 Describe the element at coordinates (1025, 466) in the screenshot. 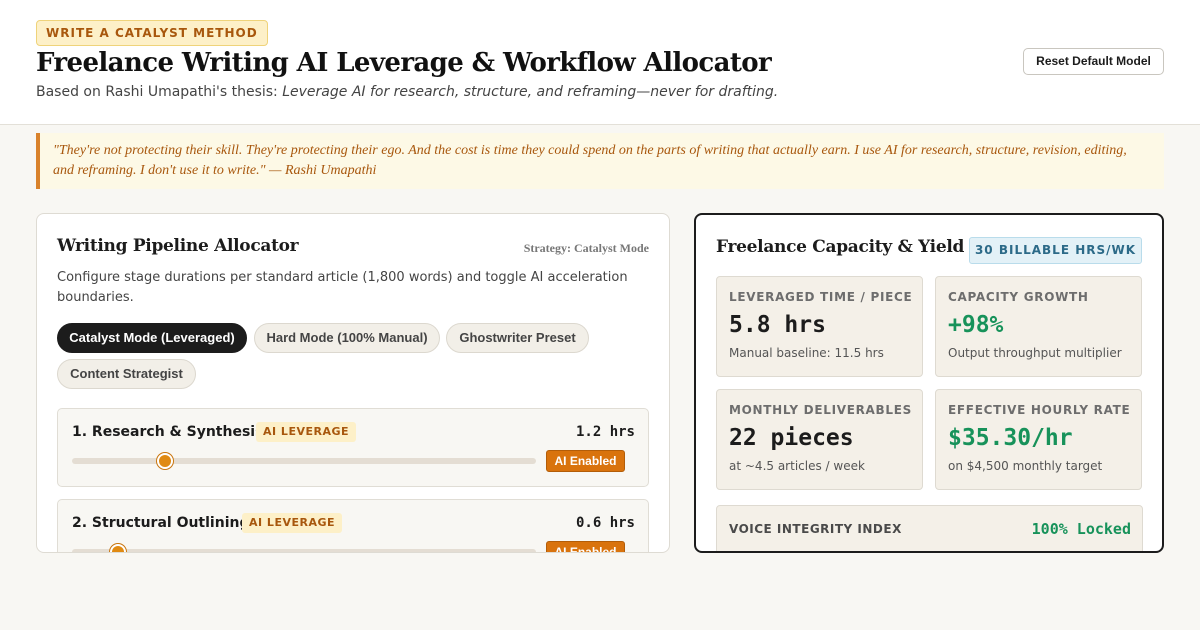

I see `stat-subtext: on $4,500 monthly target` at that location.